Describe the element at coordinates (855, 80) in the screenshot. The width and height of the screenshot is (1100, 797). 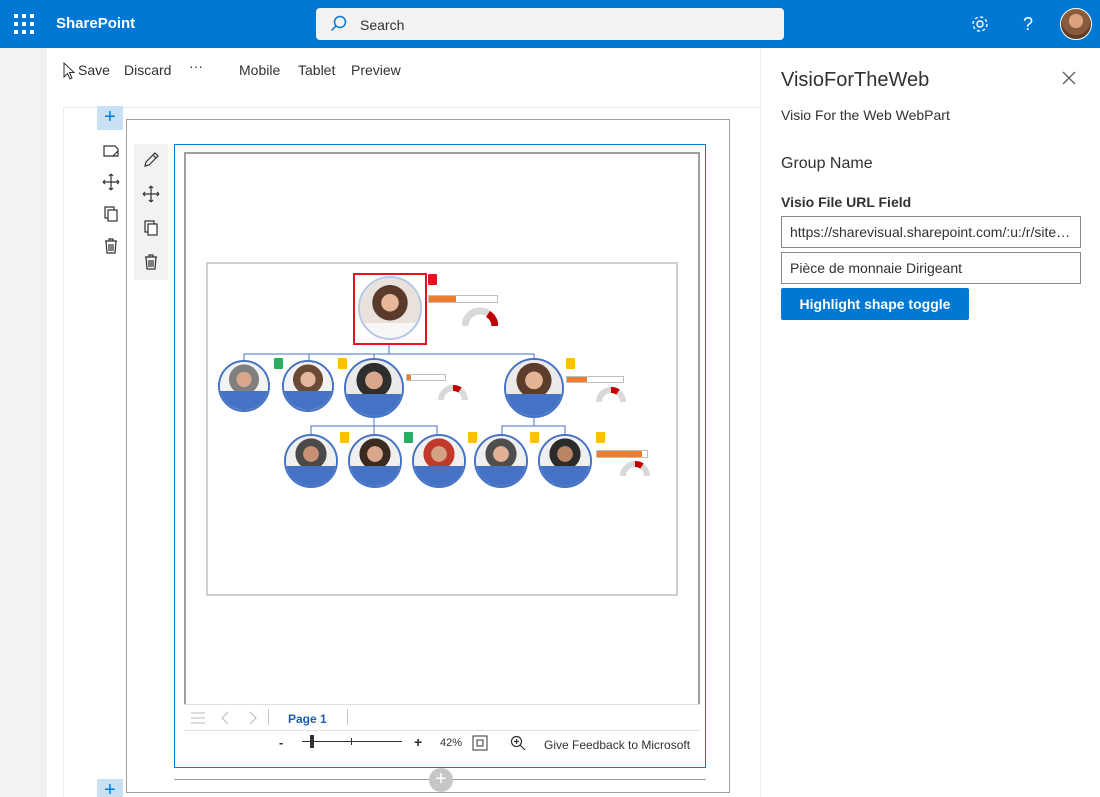
I see `pane-title: VisioForTheWeb` at that location.